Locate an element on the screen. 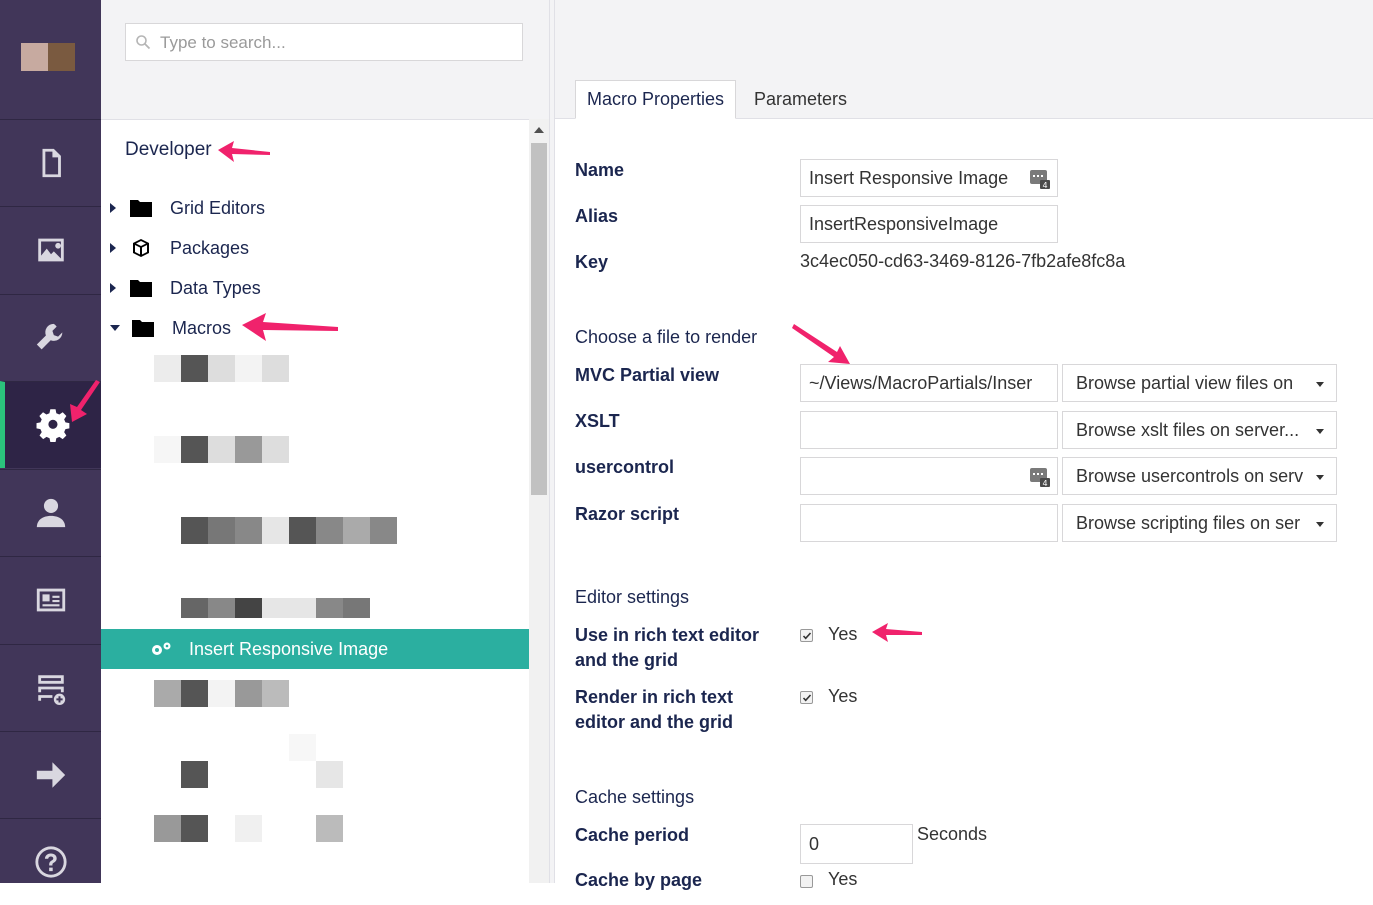  tree-node-label: Grid Editors is located at coordinates (218, 207).